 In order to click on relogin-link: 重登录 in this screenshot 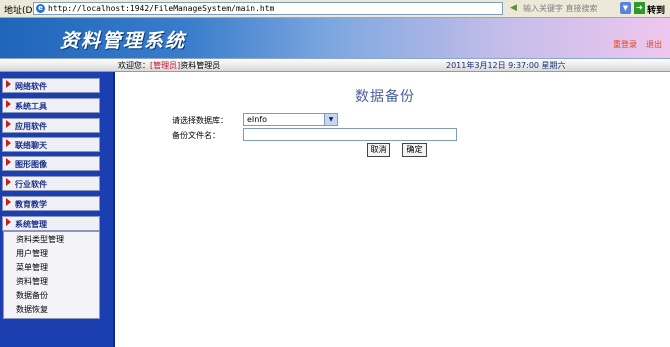, I will do `click(625, 44)`.